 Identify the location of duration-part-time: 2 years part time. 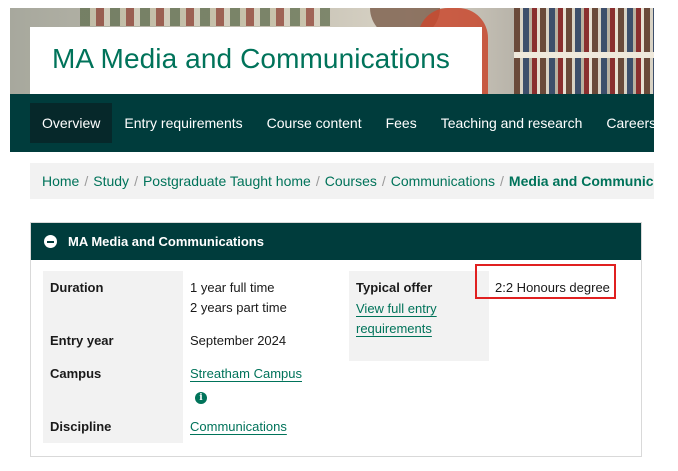
(238, 307).